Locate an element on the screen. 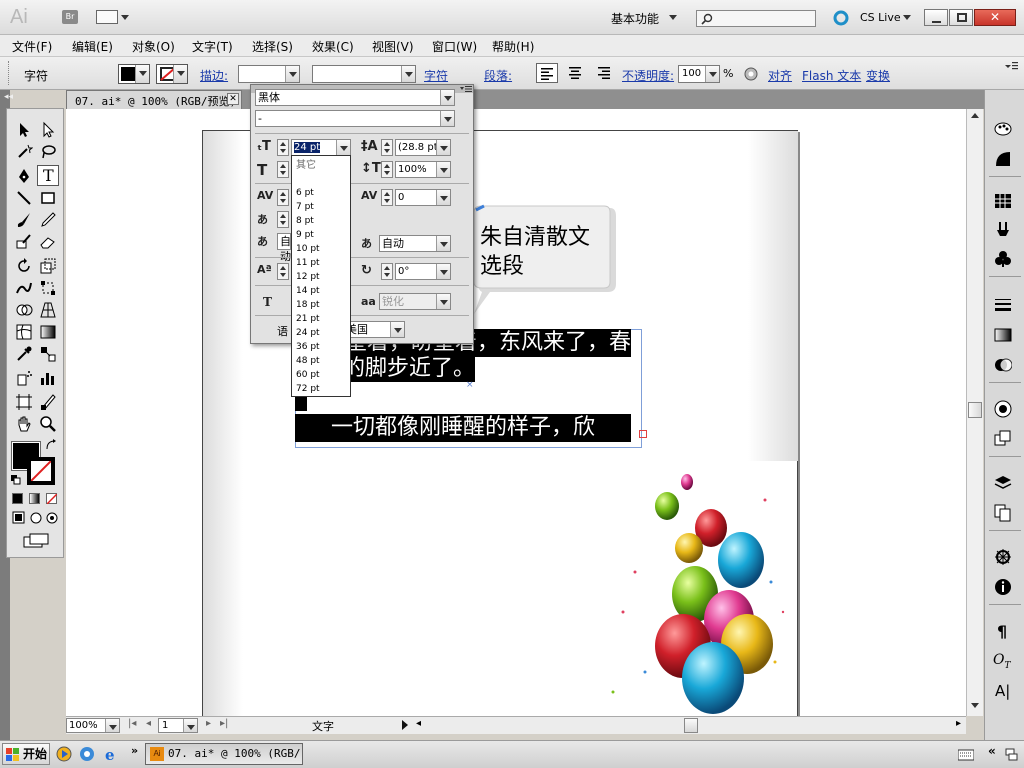  all-caps-icon: T is located at coordinates (267, 302).